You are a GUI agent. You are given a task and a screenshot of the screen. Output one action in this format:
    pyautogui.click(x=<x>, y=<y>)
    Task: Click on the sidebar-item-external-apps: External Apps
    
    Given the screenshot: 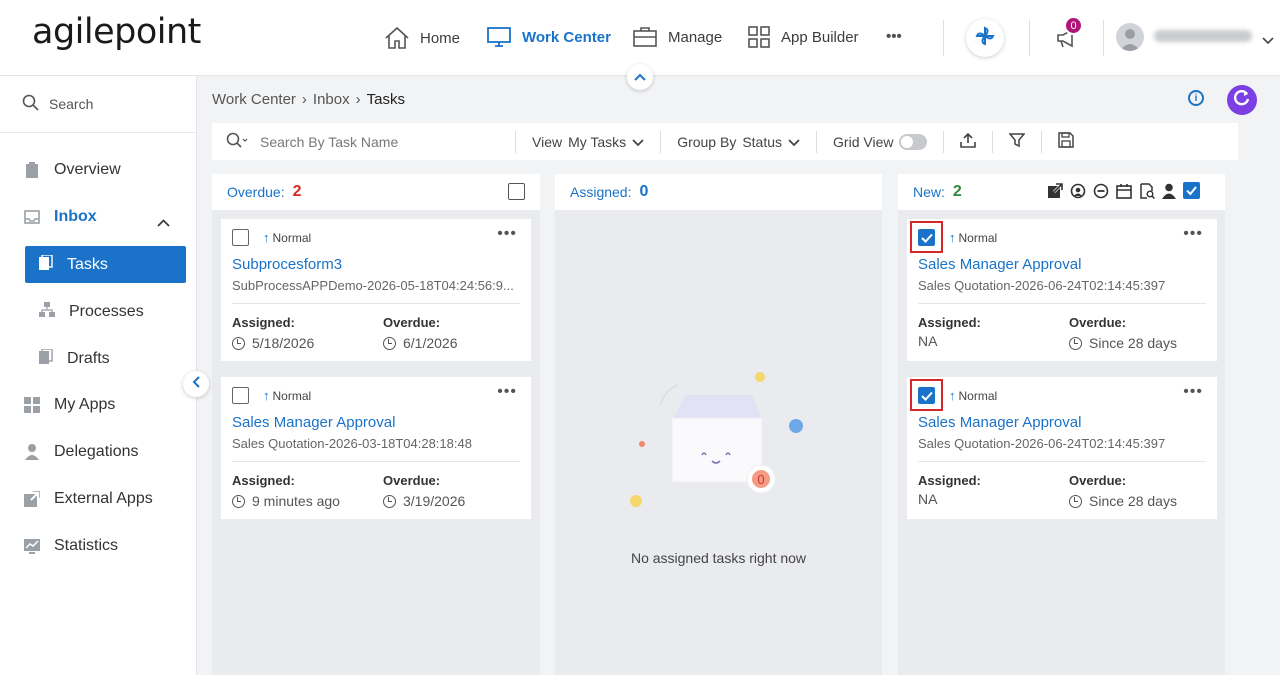 What is the action you would take?
    pyautogui.click(x=88, y=499)
    